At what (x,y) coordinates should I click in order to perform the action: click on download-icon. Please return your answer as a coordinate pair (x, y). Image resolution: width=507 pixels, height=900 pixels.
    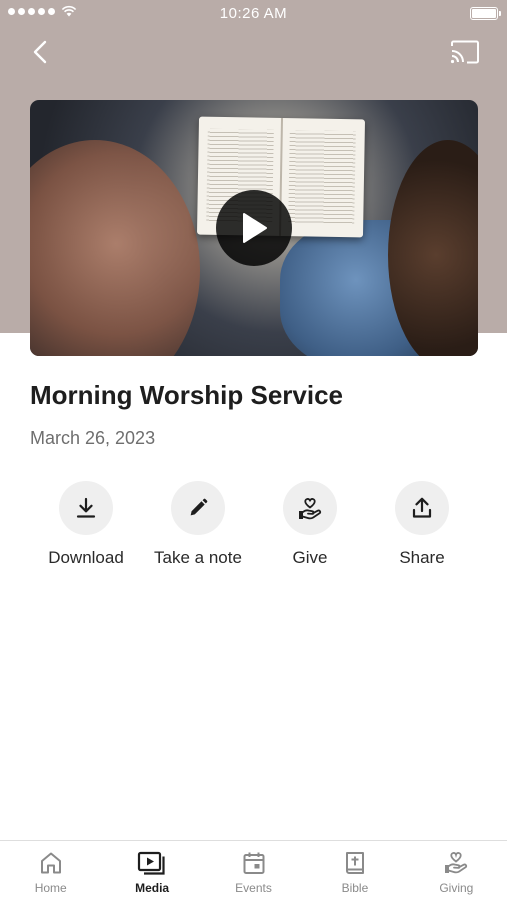
    Looking at the image, I should click on (86, 507).